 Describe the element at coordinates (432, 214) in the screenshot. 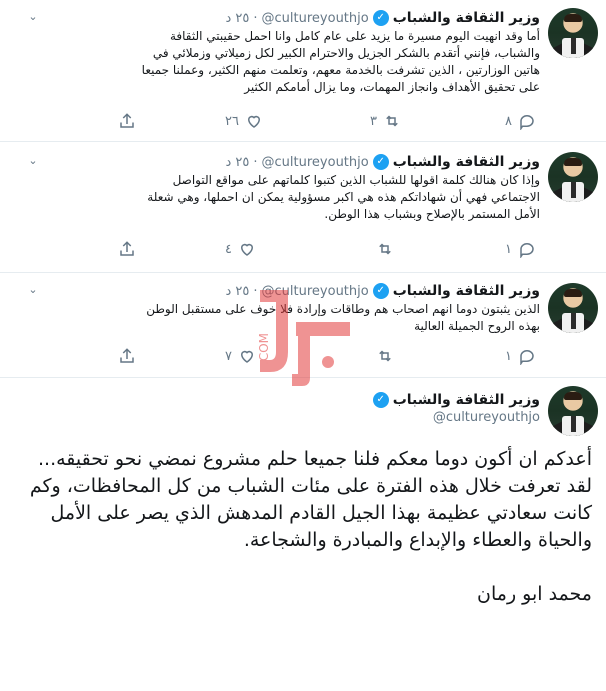

I see `tweet-line: الأمل المستمر بالإصلاح وبشباب هذا الوطن.` at that location.